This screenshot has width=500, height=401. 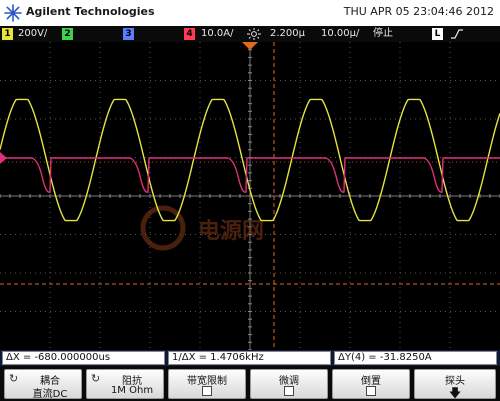 I want to click on invert-label: 倒置, so click(x=371, y=381).